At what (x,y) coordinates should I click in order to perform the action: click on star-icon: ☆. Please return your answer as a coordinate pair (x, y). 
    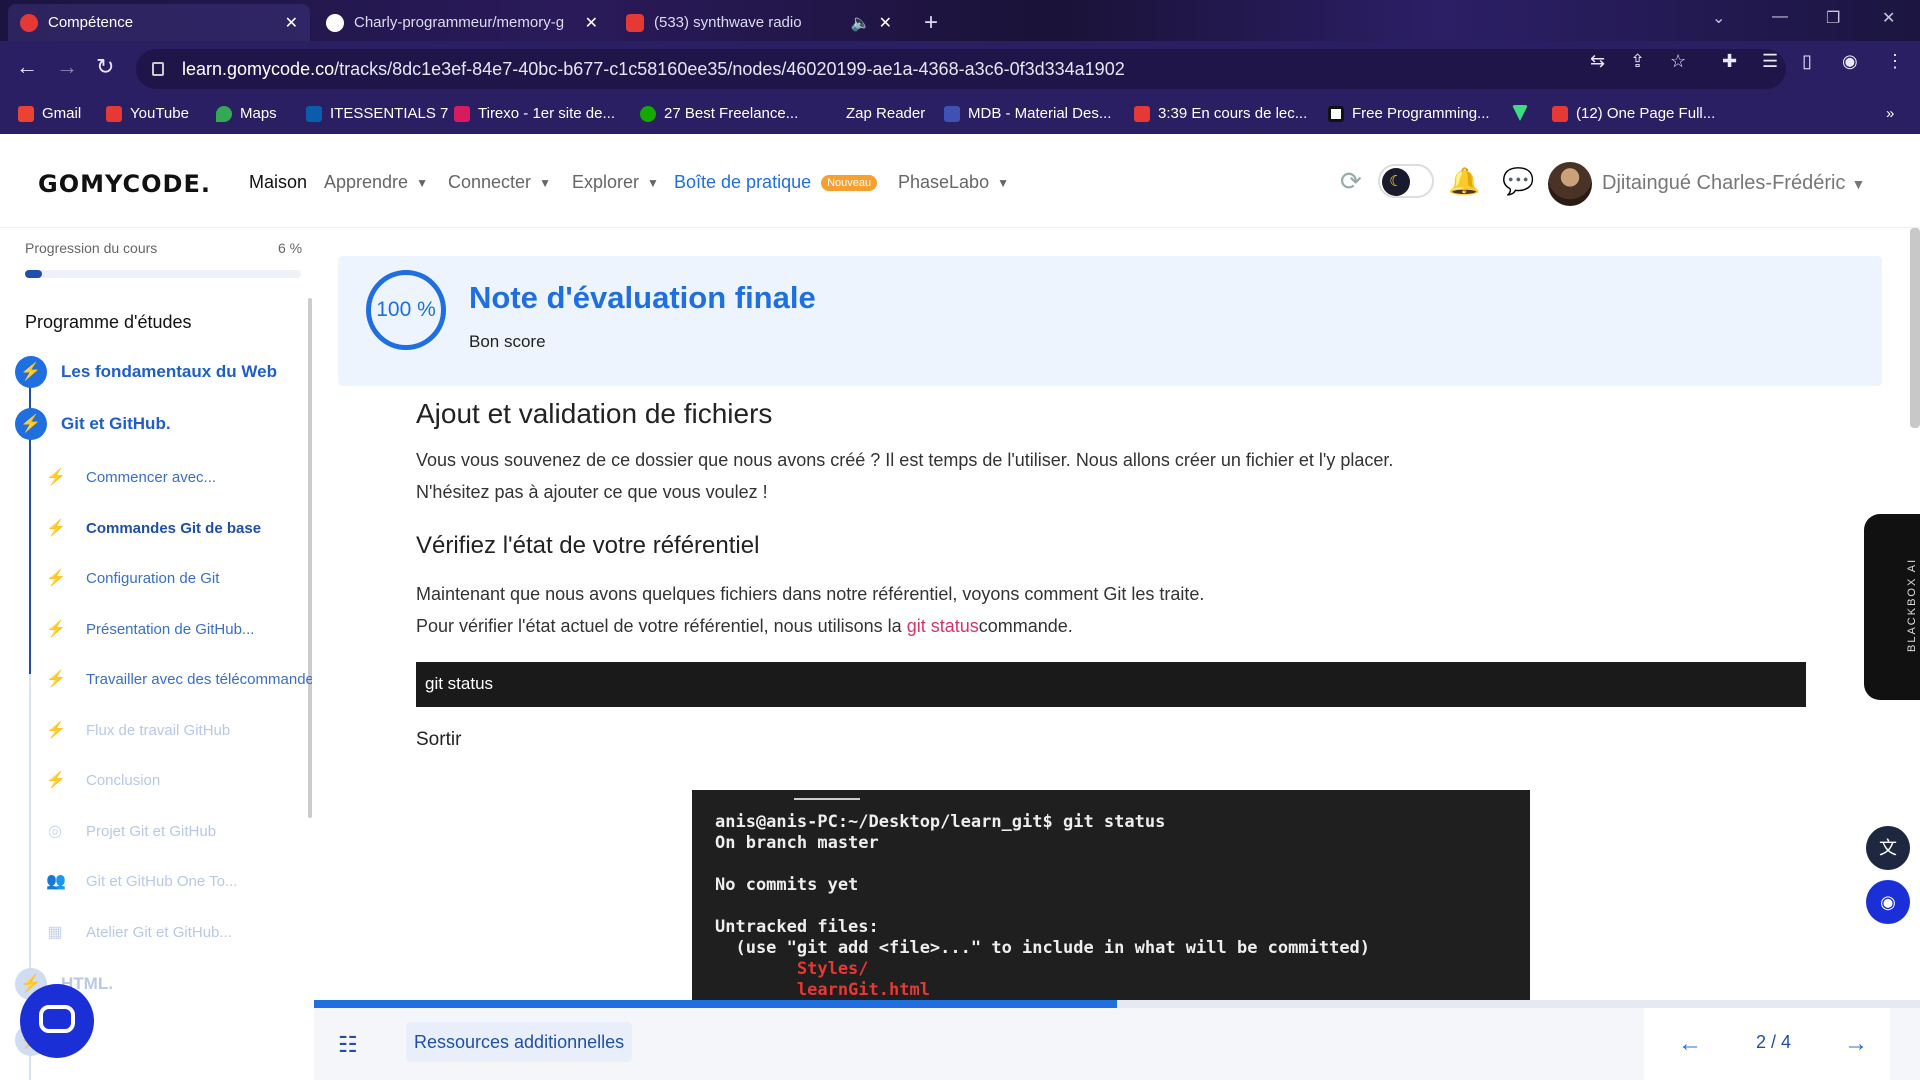
    Looking at the image, I should click on (1678, 61).